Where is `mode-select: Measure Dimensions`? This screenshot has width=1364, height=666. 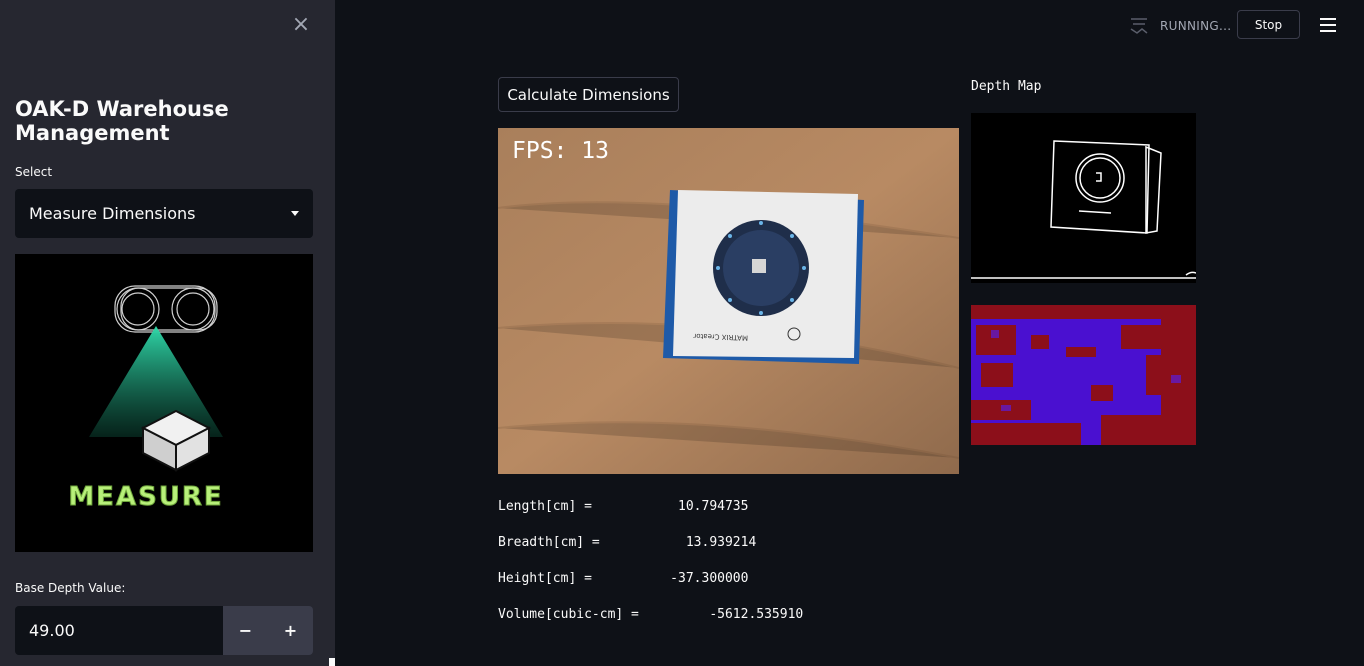 mode-select: Measure Dimensions is located at coordinates (164, 213).